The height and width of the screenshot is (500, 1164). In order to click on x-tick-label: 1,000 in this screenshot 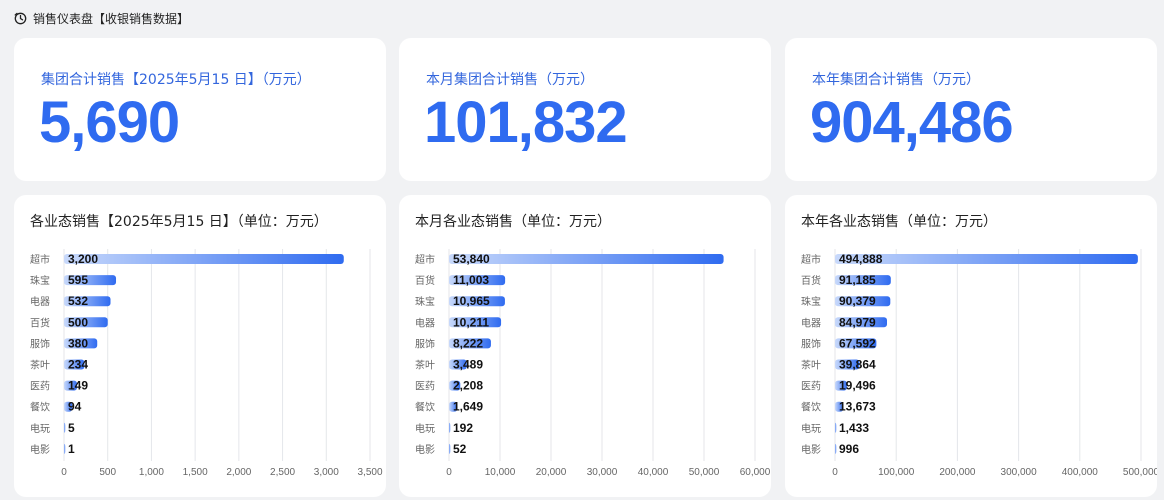, I will do `click(151, 472)`.